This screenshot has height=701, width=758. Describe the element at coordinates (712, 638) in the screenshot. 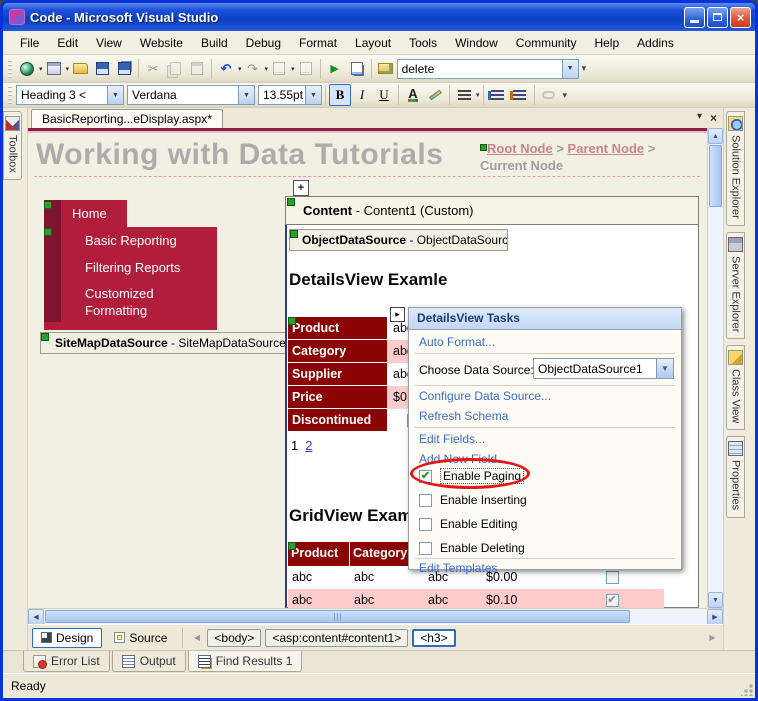

I see `tag-nav-forward-icon: ▶` at that location.